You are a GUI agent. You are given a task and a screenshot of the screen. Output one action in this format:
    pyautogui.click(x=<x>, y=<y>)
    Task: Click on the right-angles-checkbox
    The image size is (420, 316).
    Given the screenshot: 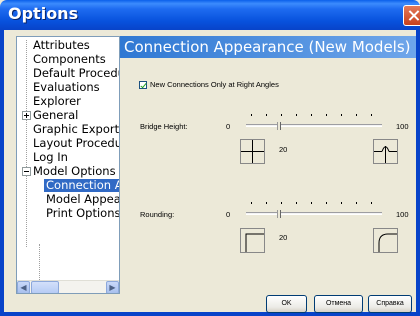 What is the action you would take?
    pyautogui.click(x=143, y=85)
    